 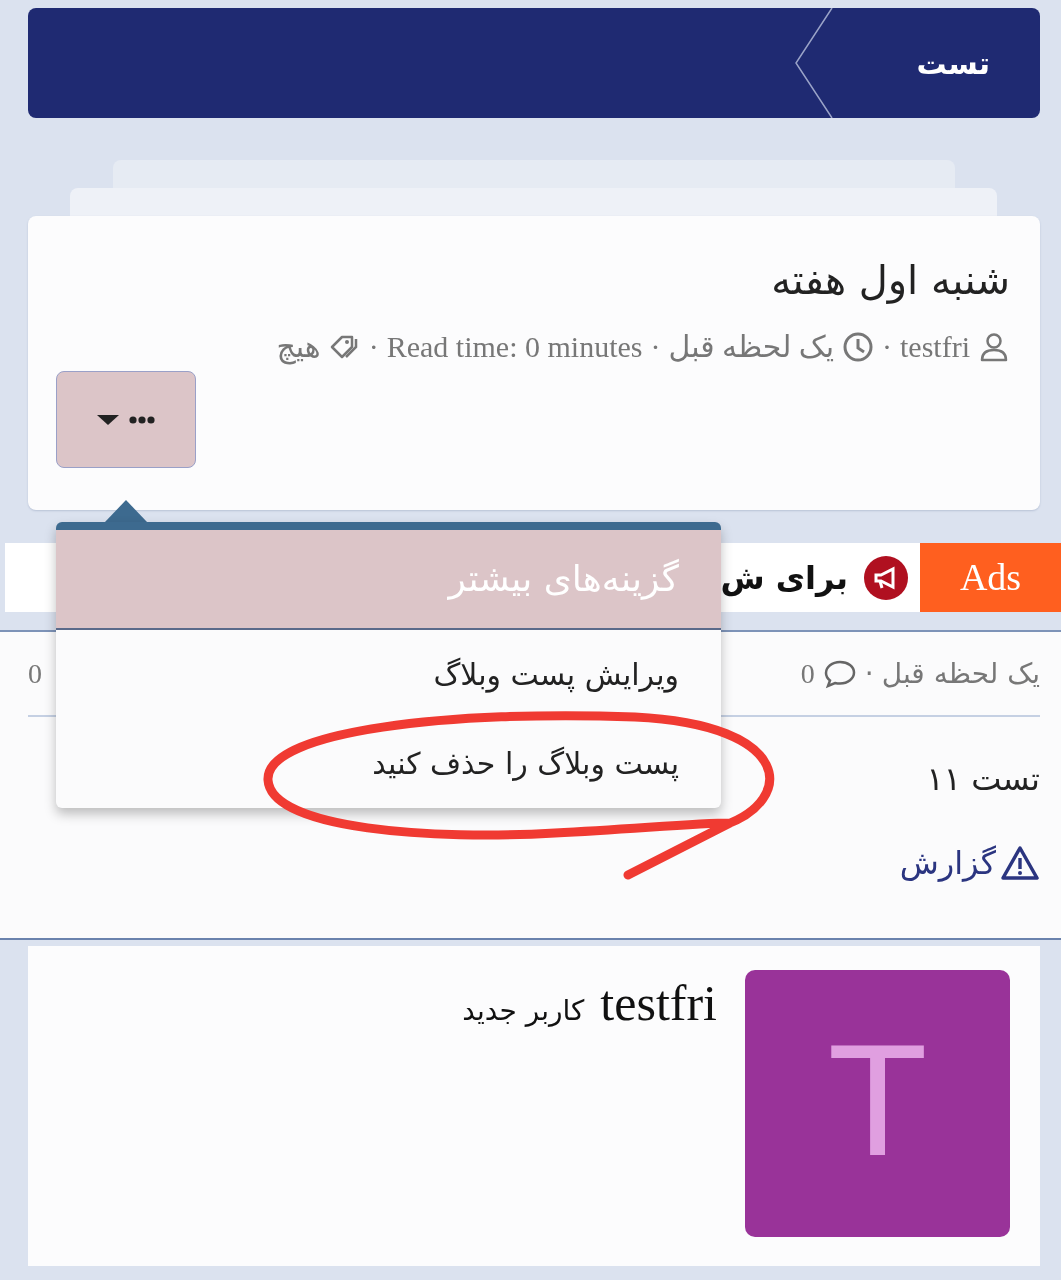 What do you see at coordinates (658, 1003) in the screenshot?
I see `author-name: testfri` at bounding box center [658, 1003].